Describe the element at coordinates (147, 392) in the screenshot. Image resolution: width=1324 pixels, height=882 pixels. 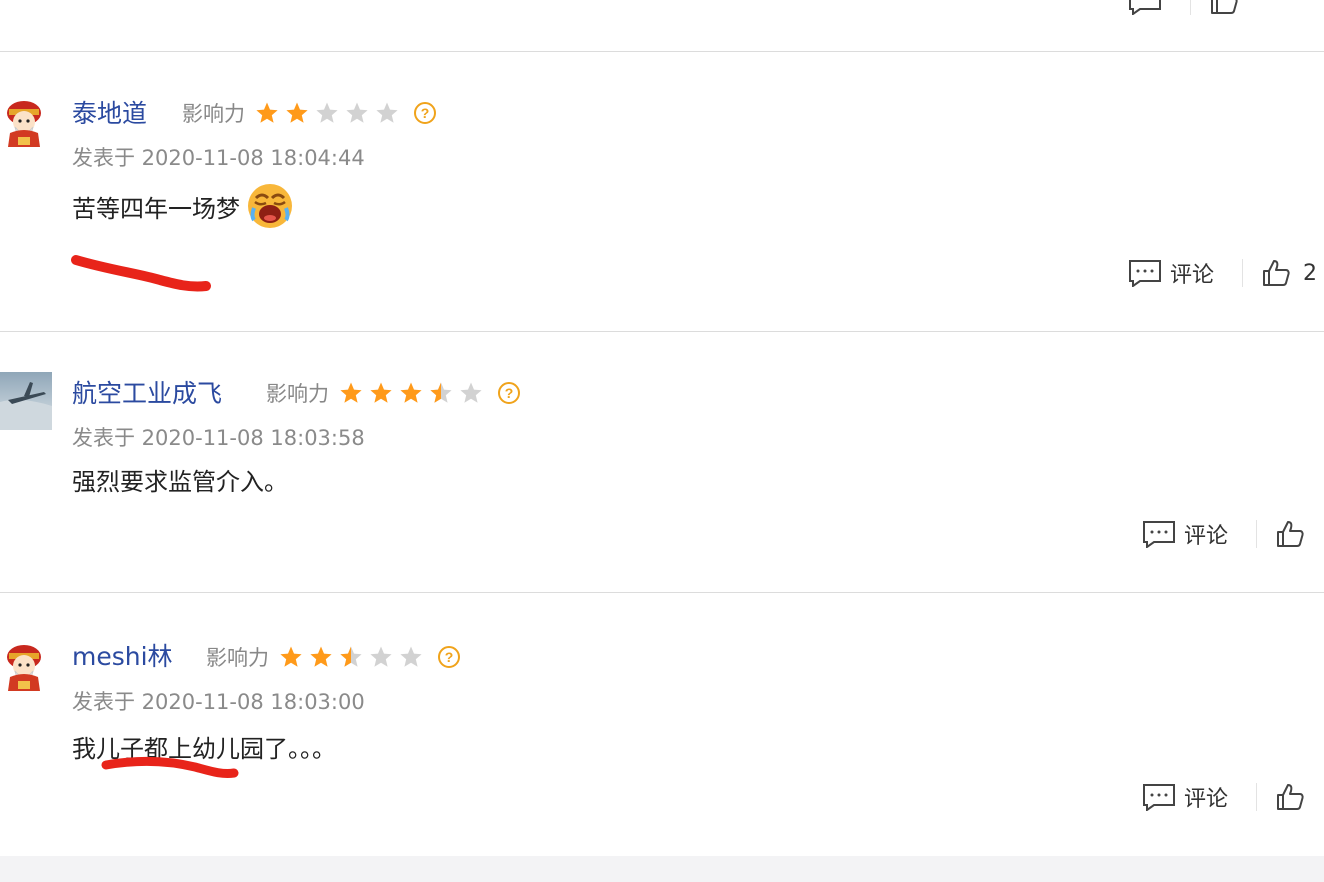
I see `username: 航空工业成飞` at that location.